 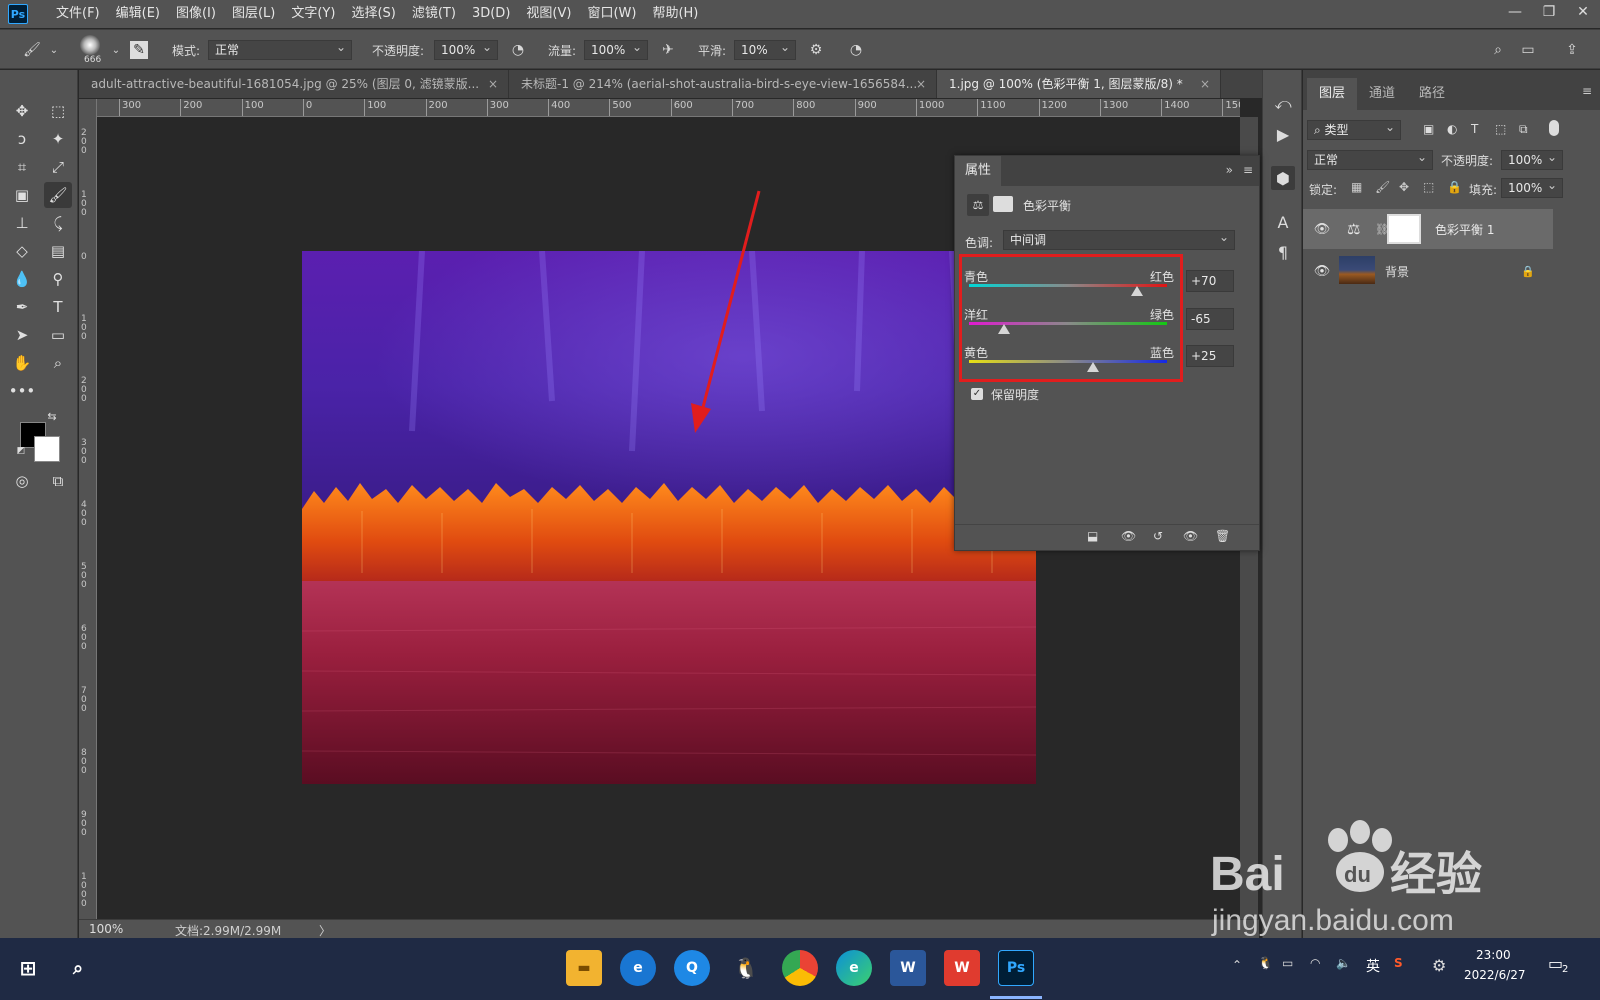 What do you see at coordinates (518, 50) in the screenshot?
I see `pressure-opacity-icon: ◔` at bounding box center [518, 50].